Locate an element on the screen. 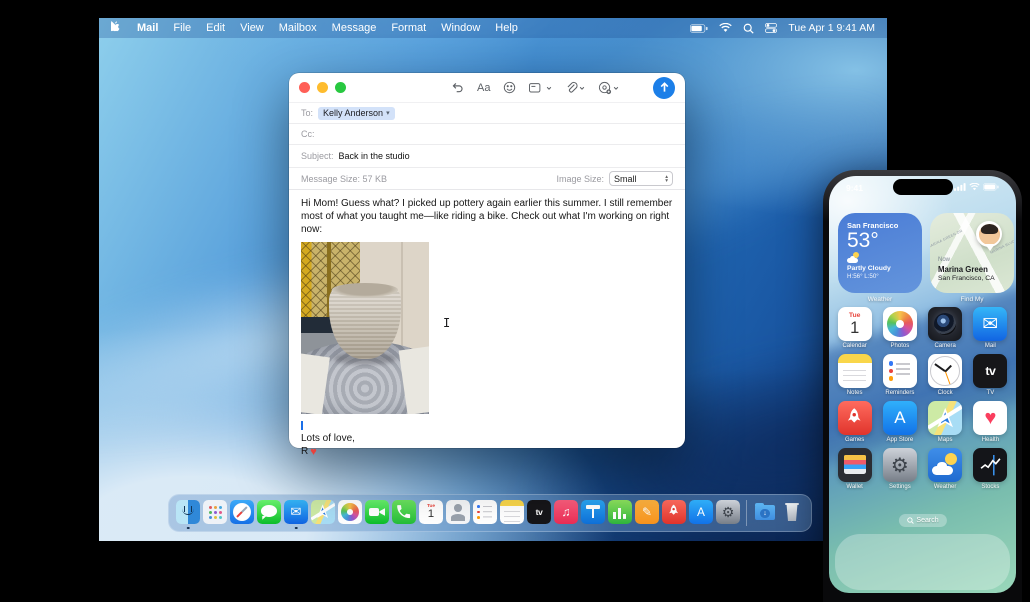 The width and height of the screenshot is (1030, 602). dock-pages: ✎ is located at coordinates (647, 512).